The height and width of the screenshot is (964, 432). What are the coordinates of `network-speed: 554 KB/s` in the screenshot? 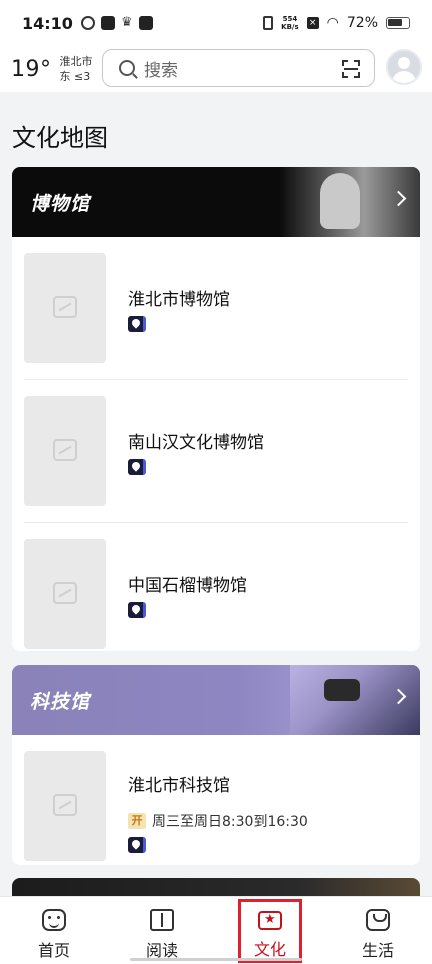 It's located at (289, 23).